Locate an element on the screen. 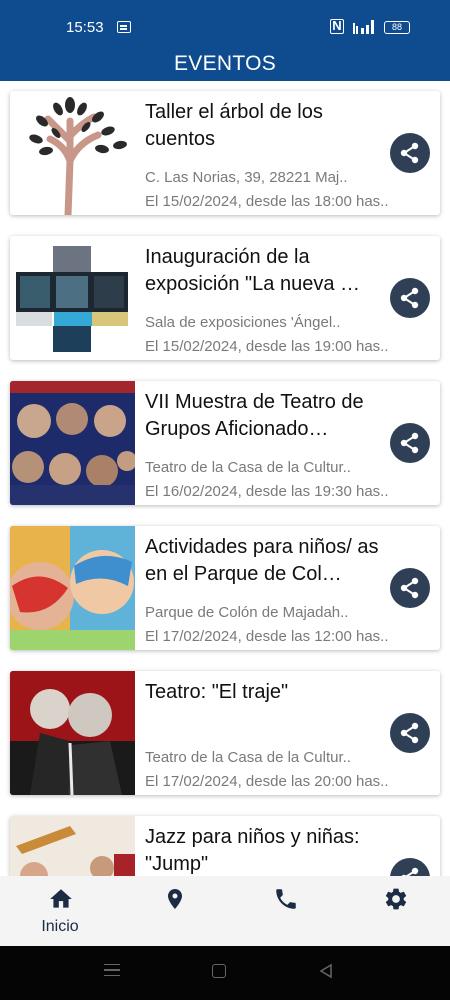 This screenshot has width=450, height=1000. event-venue: Parque de Colón de Majadah.. is located at coordinates (247, 612).